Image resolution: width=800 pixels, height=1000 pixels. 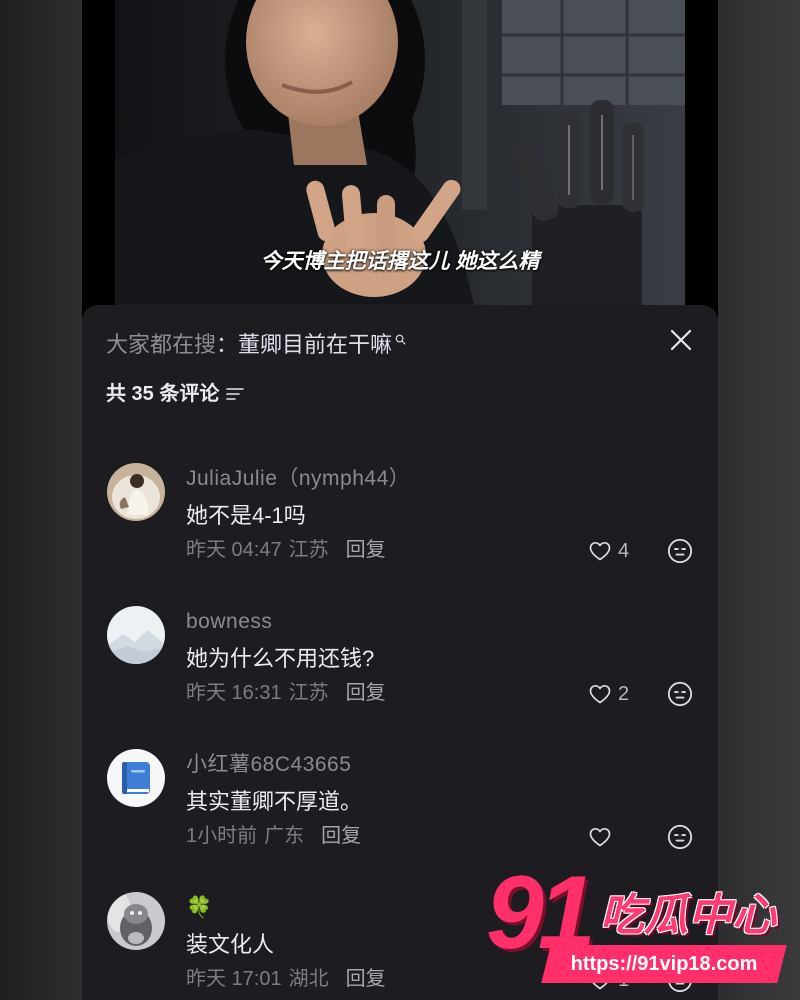 I want to click on like-button: 4, so click(x=608, y=551).